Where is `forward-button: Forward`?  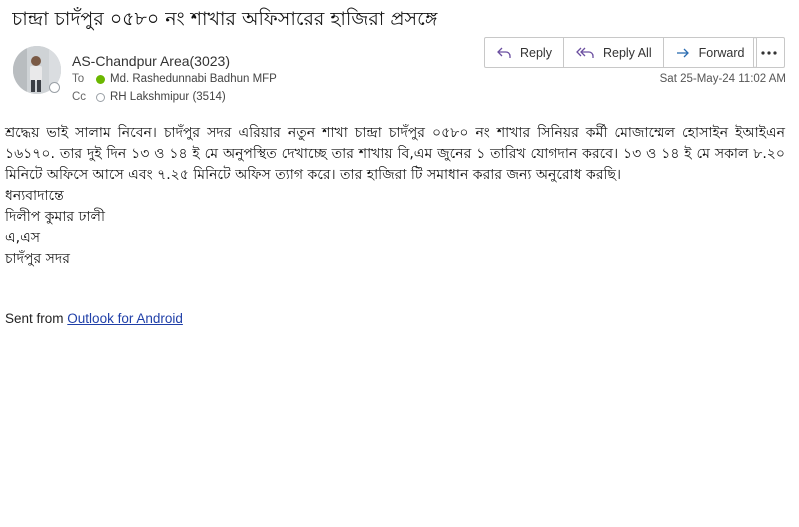 forward-button: Forward is located at coordinates (710, 52).